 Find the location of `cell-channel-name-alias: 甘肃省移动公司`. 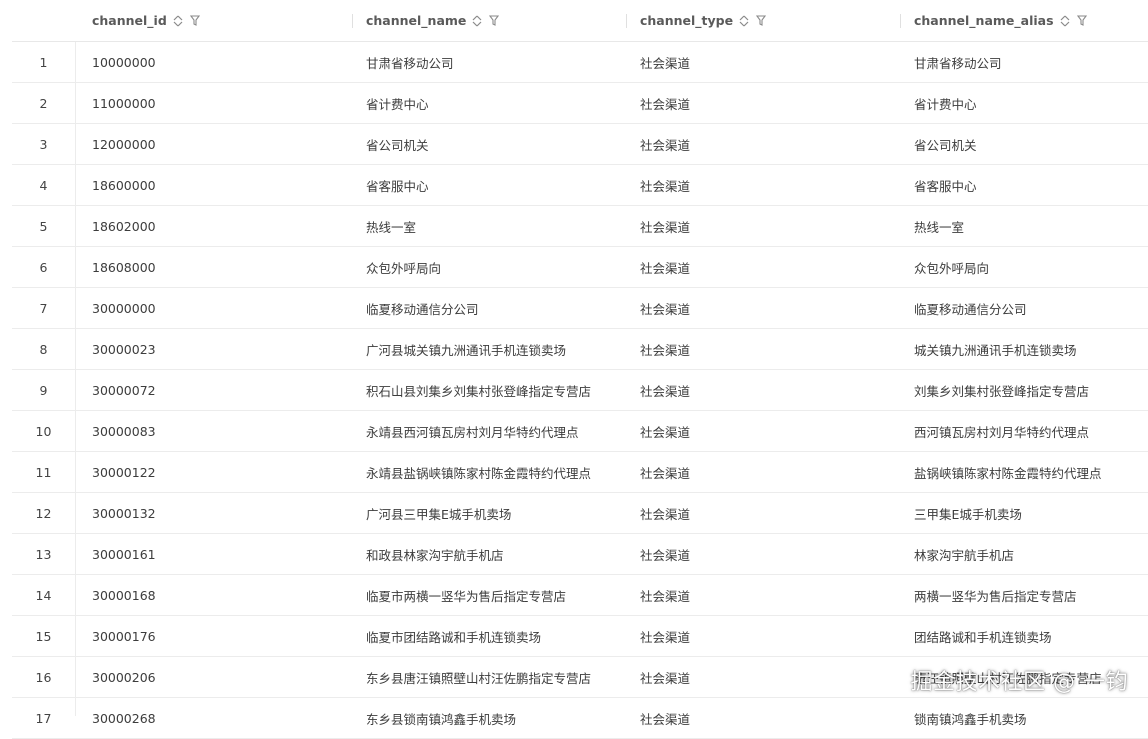

cell-channel-name-alias: 甘肃省移动公司 is located at coordinates (958, 62).